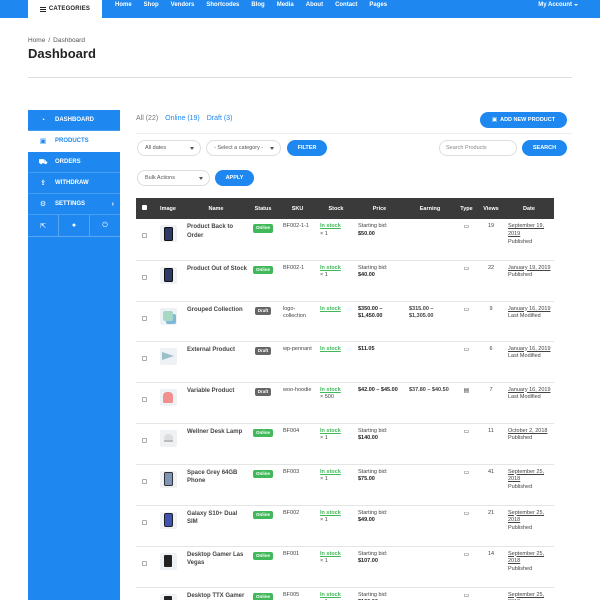 Image resolution: width=600 pixels, height=600 pixels. Describe the element at coordinates (263, 311) in the screenshot. I see `status-badge: Draft` at that location.